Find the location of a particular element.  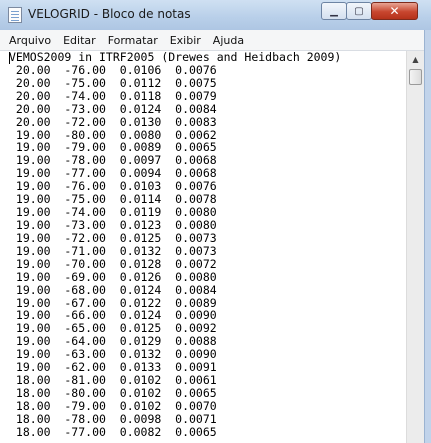

text-line: 18.00 -79.00 0.0102 0.0070 is located at coordinates (113, 405).